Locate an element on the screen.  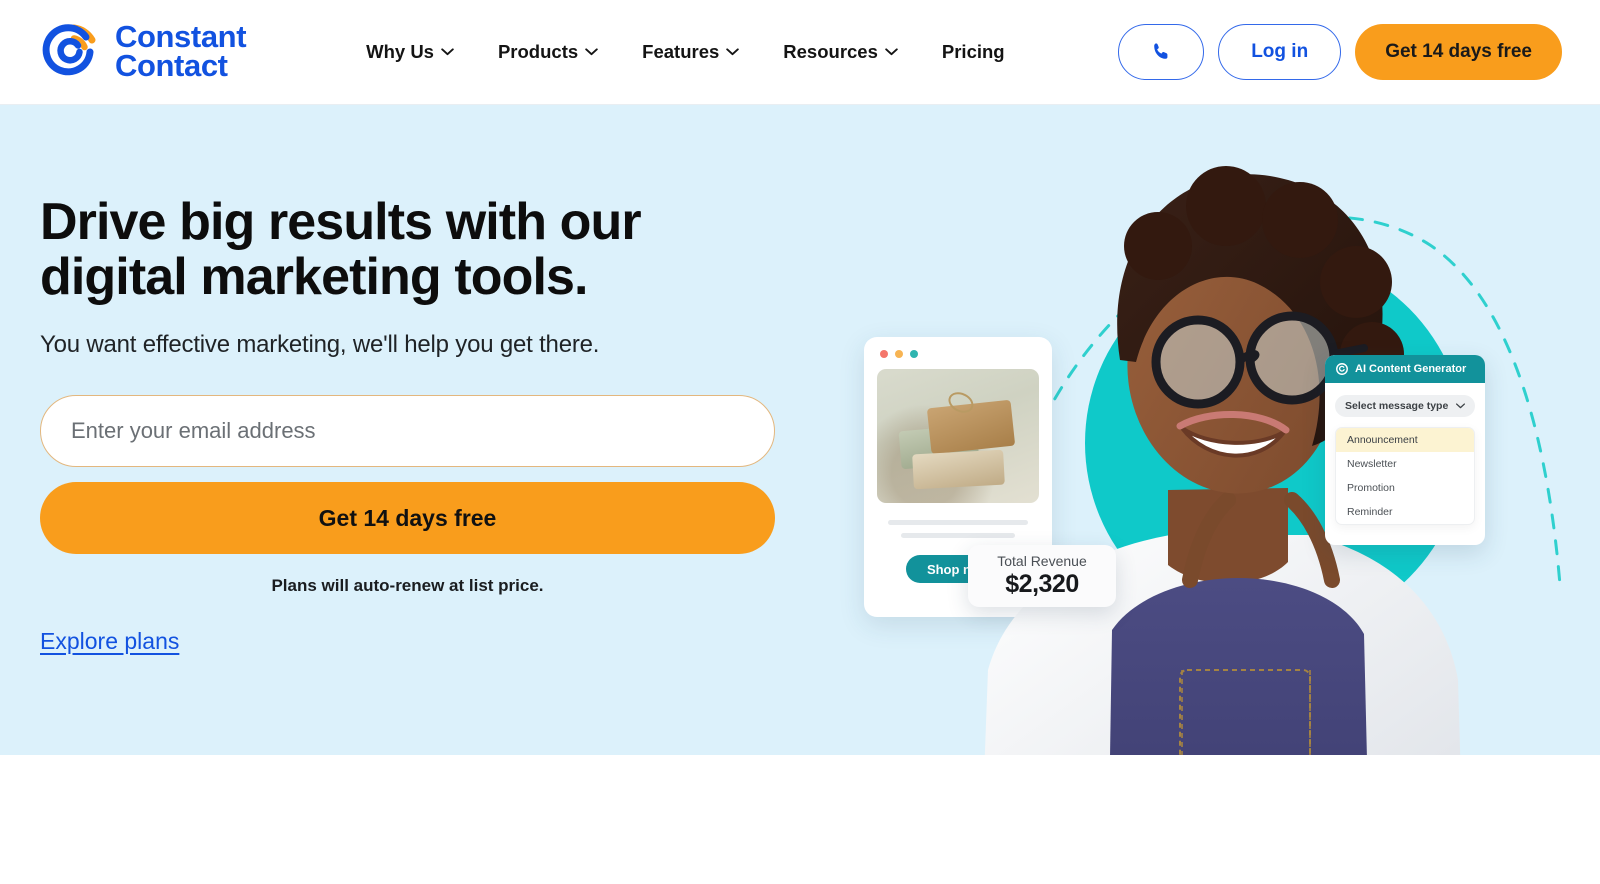
revenue-value: $2,320 is located at coordinates (1042, 584).